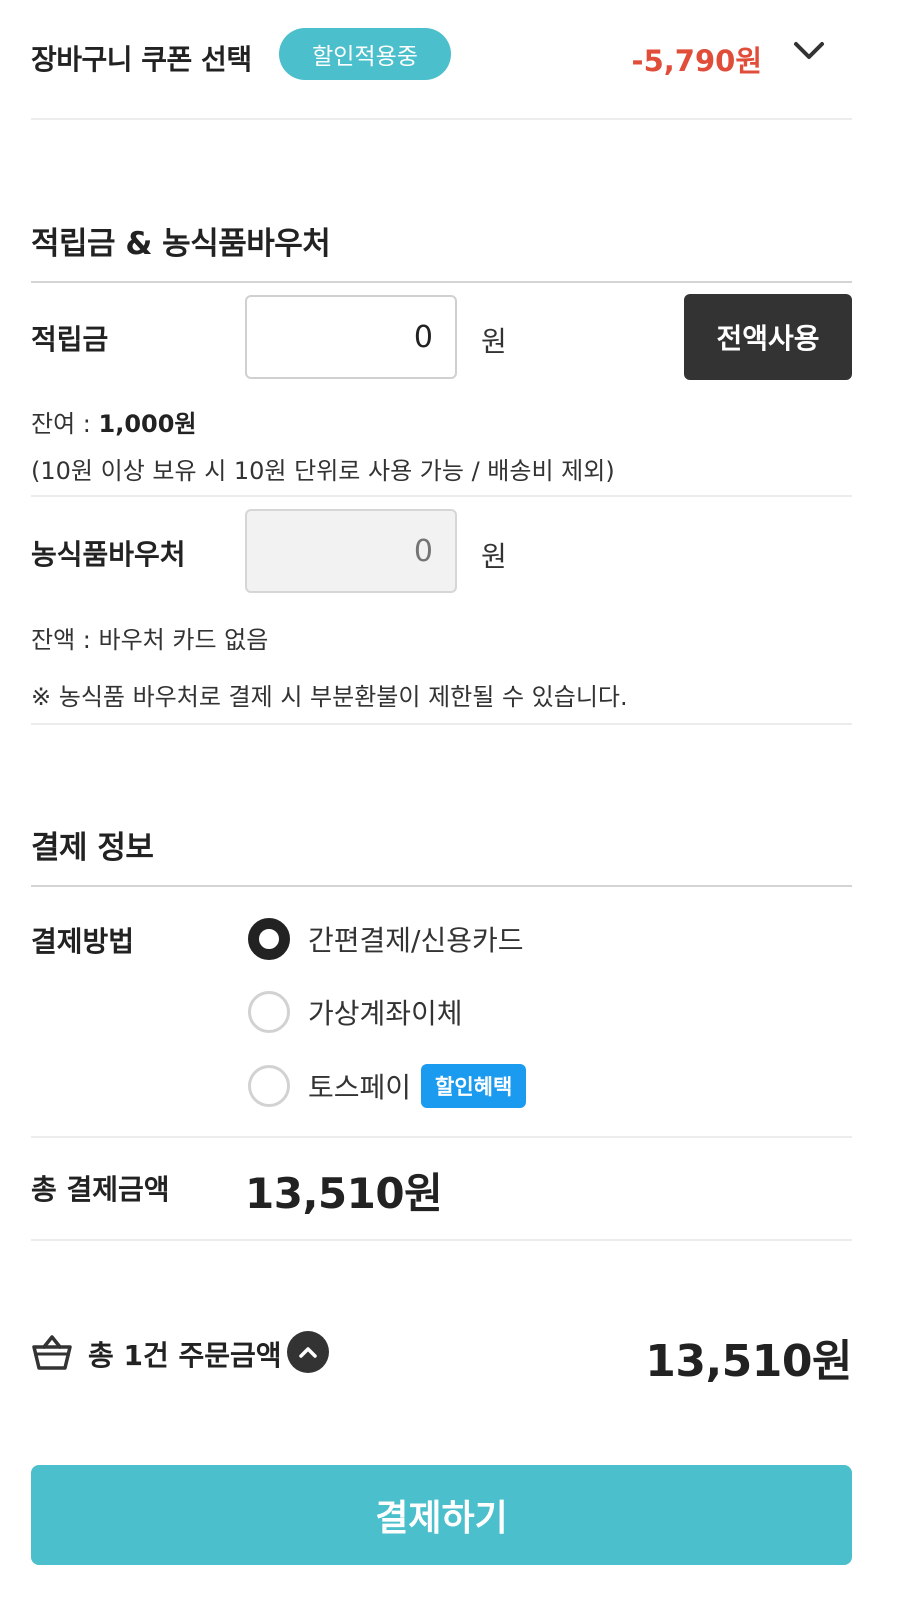 The height and width of the screenshot is (1600, 900). Describe the element at coordinates (269, 939) in the screenshot. I see `radio-selected-icon` at that location.